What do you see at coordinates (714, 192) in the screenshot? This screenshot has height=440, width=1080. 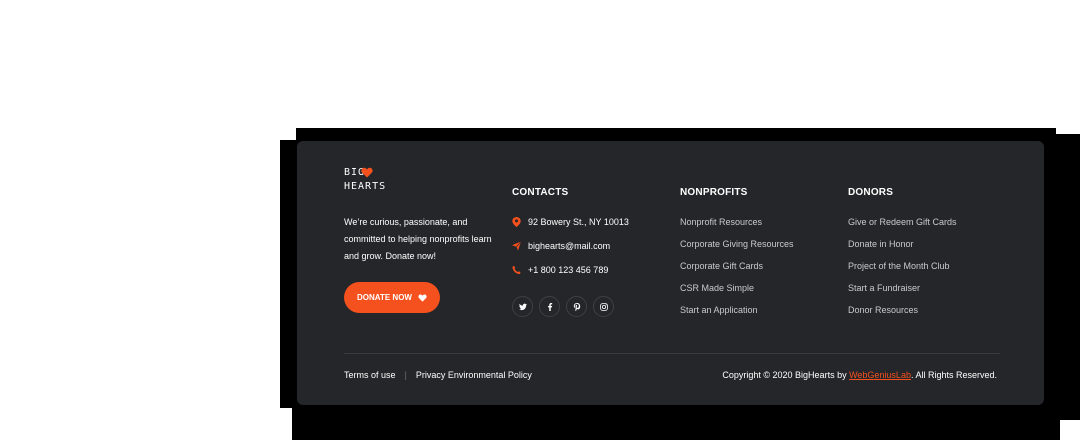 I see `nonprofits-title: NONPROFITS` at bounding box center [714, 192].